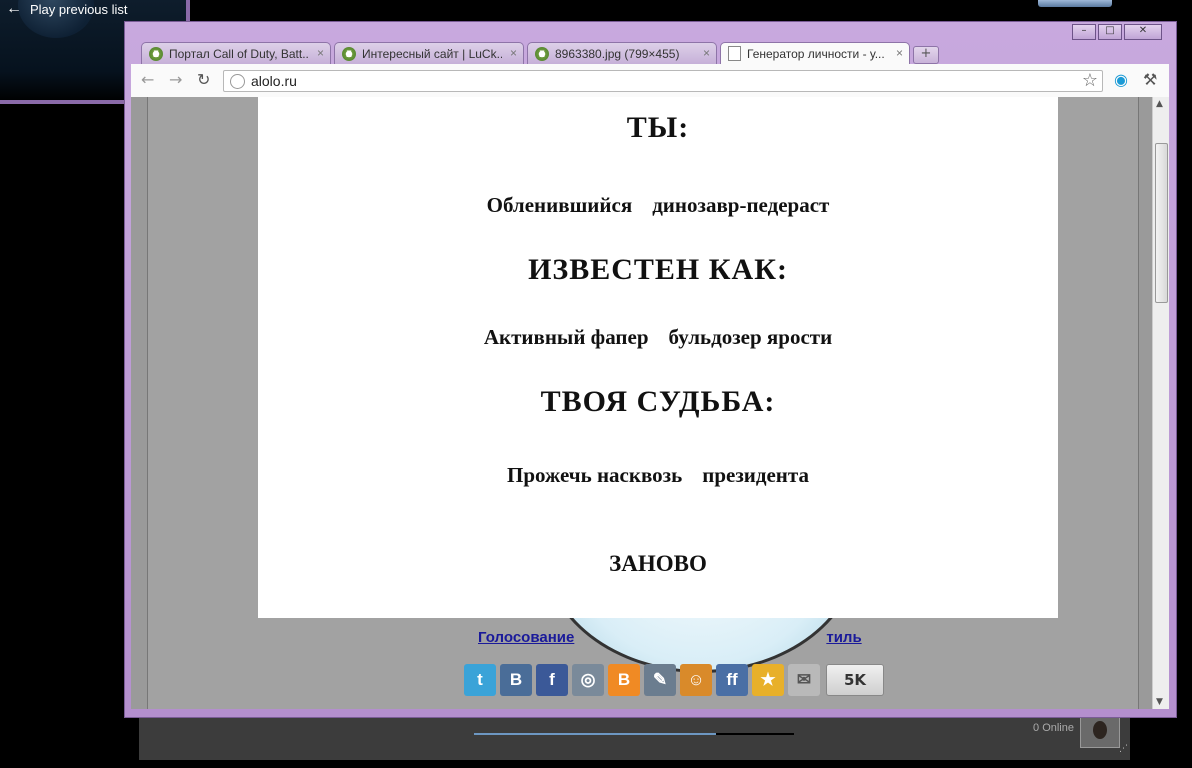  I want to click on user-avatar, so click(1100, 732).